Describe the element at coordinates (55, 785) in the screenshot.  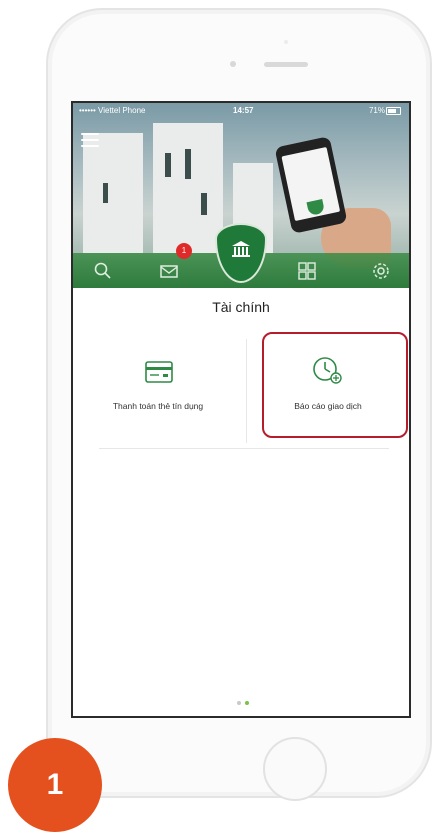
I see `step-number-badge: 1` at that location.